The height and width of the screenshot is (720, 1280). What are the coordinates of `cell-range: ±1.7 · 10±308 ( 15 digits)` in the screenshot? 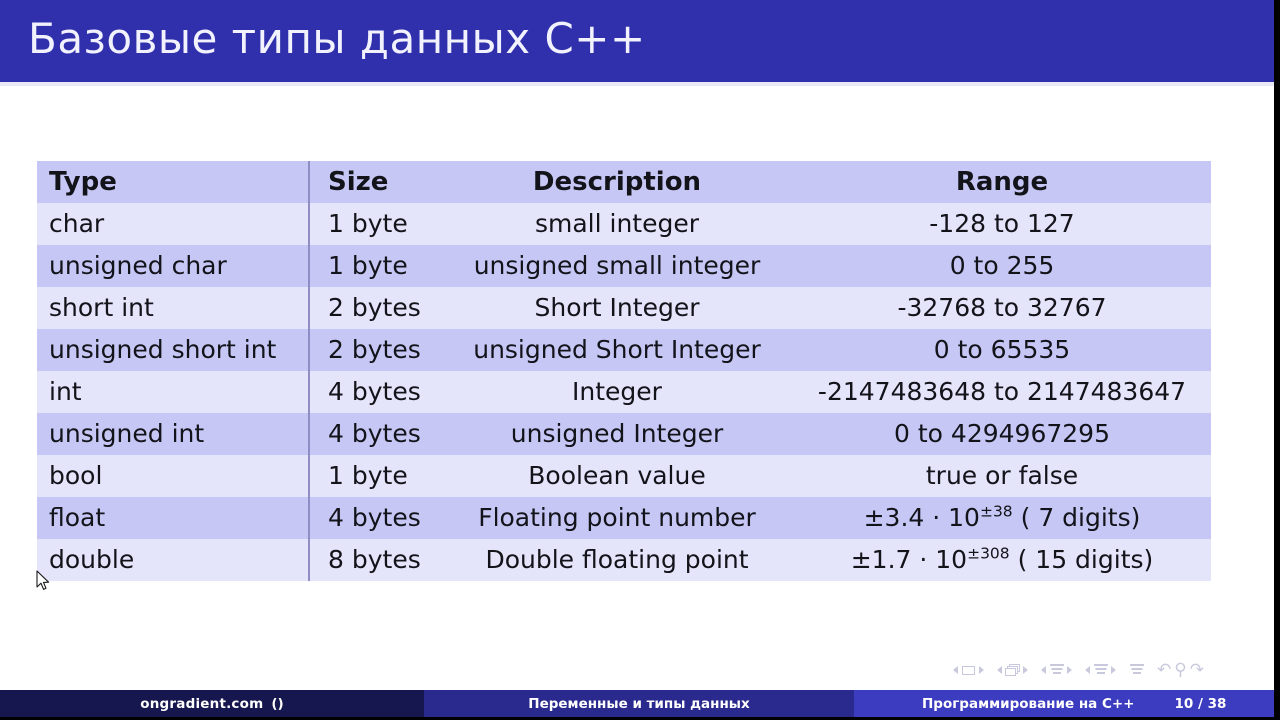 It's located at (1002, 560).